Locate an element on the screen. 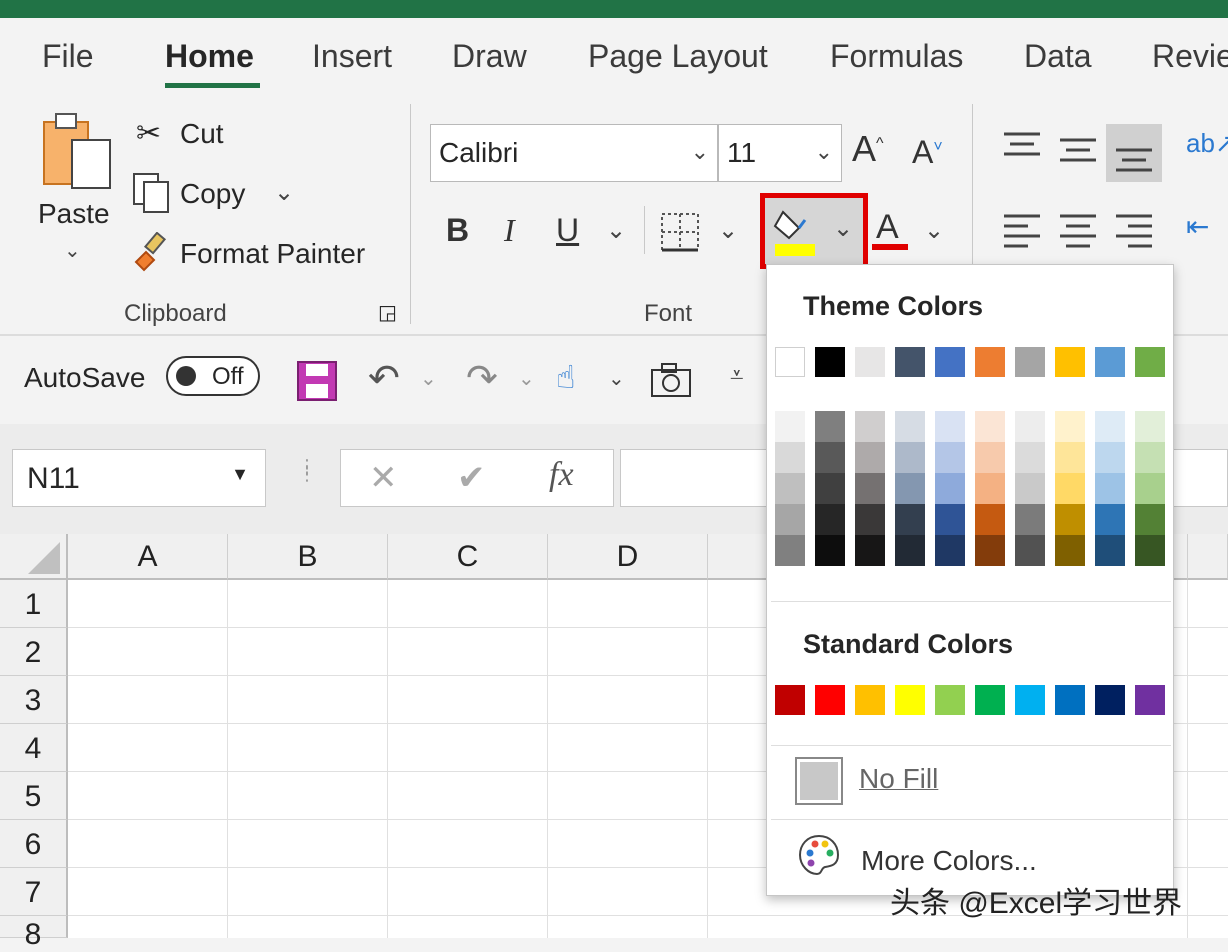  customize-qat-icon: ⩡ is located at coordinates (737, 376).